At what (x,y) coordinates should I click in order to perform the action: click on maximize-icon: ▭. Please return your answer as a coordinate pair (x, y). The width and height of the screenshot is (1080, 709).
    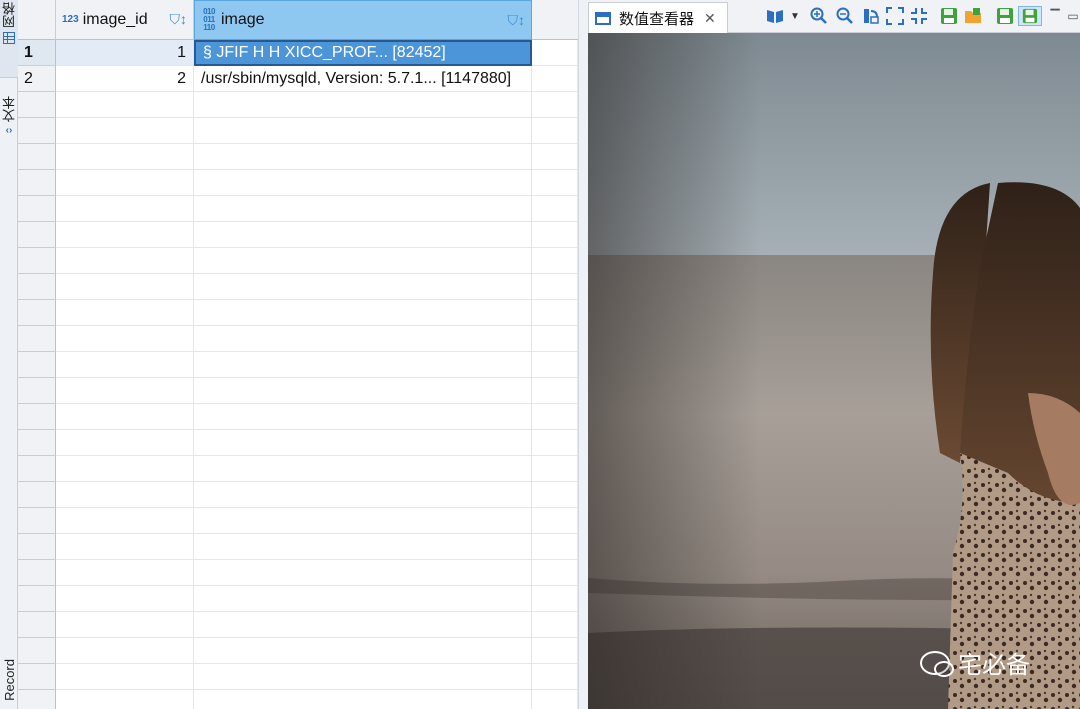
    Looking at the image, I should click on (1073, 16).